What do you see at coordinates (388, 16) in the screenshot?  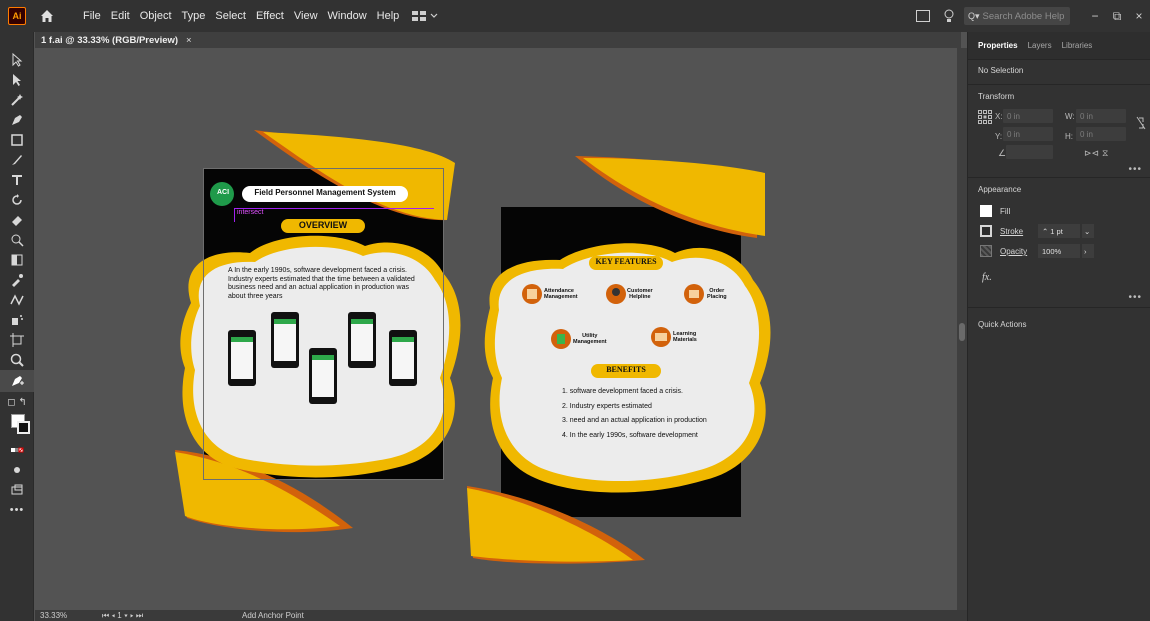 I see `menu-help: Help` at bounding box center [388, 16].